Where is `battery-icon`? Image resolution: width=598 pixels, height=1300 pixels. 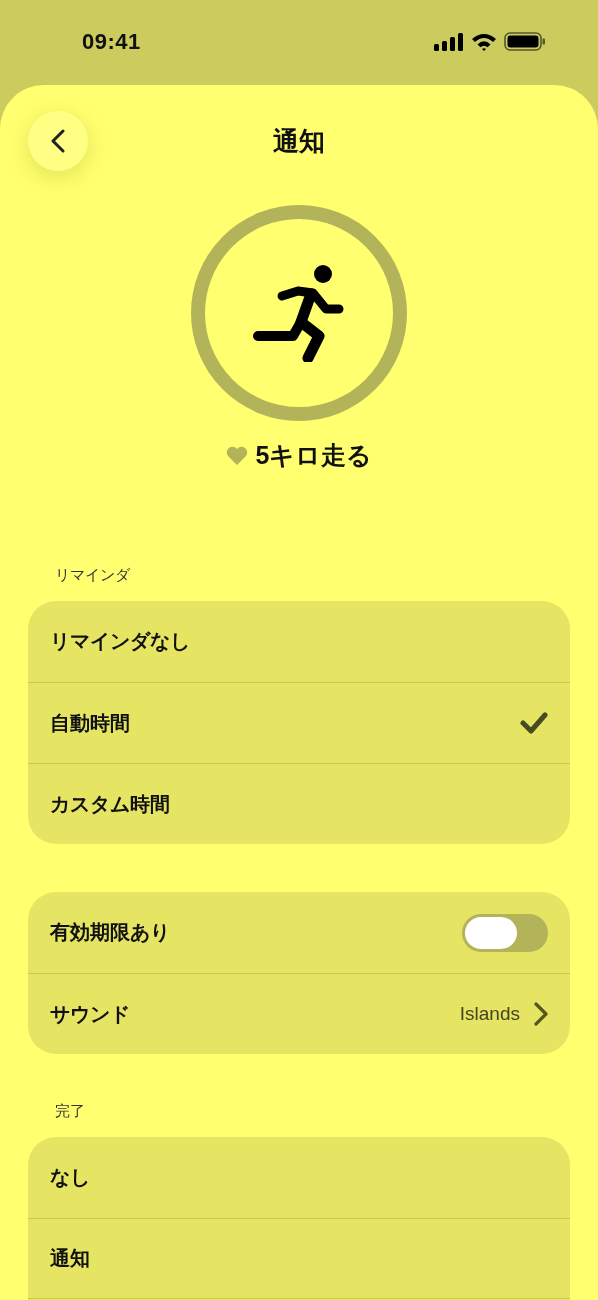
battery-icon is located at coordinates (525, 41).